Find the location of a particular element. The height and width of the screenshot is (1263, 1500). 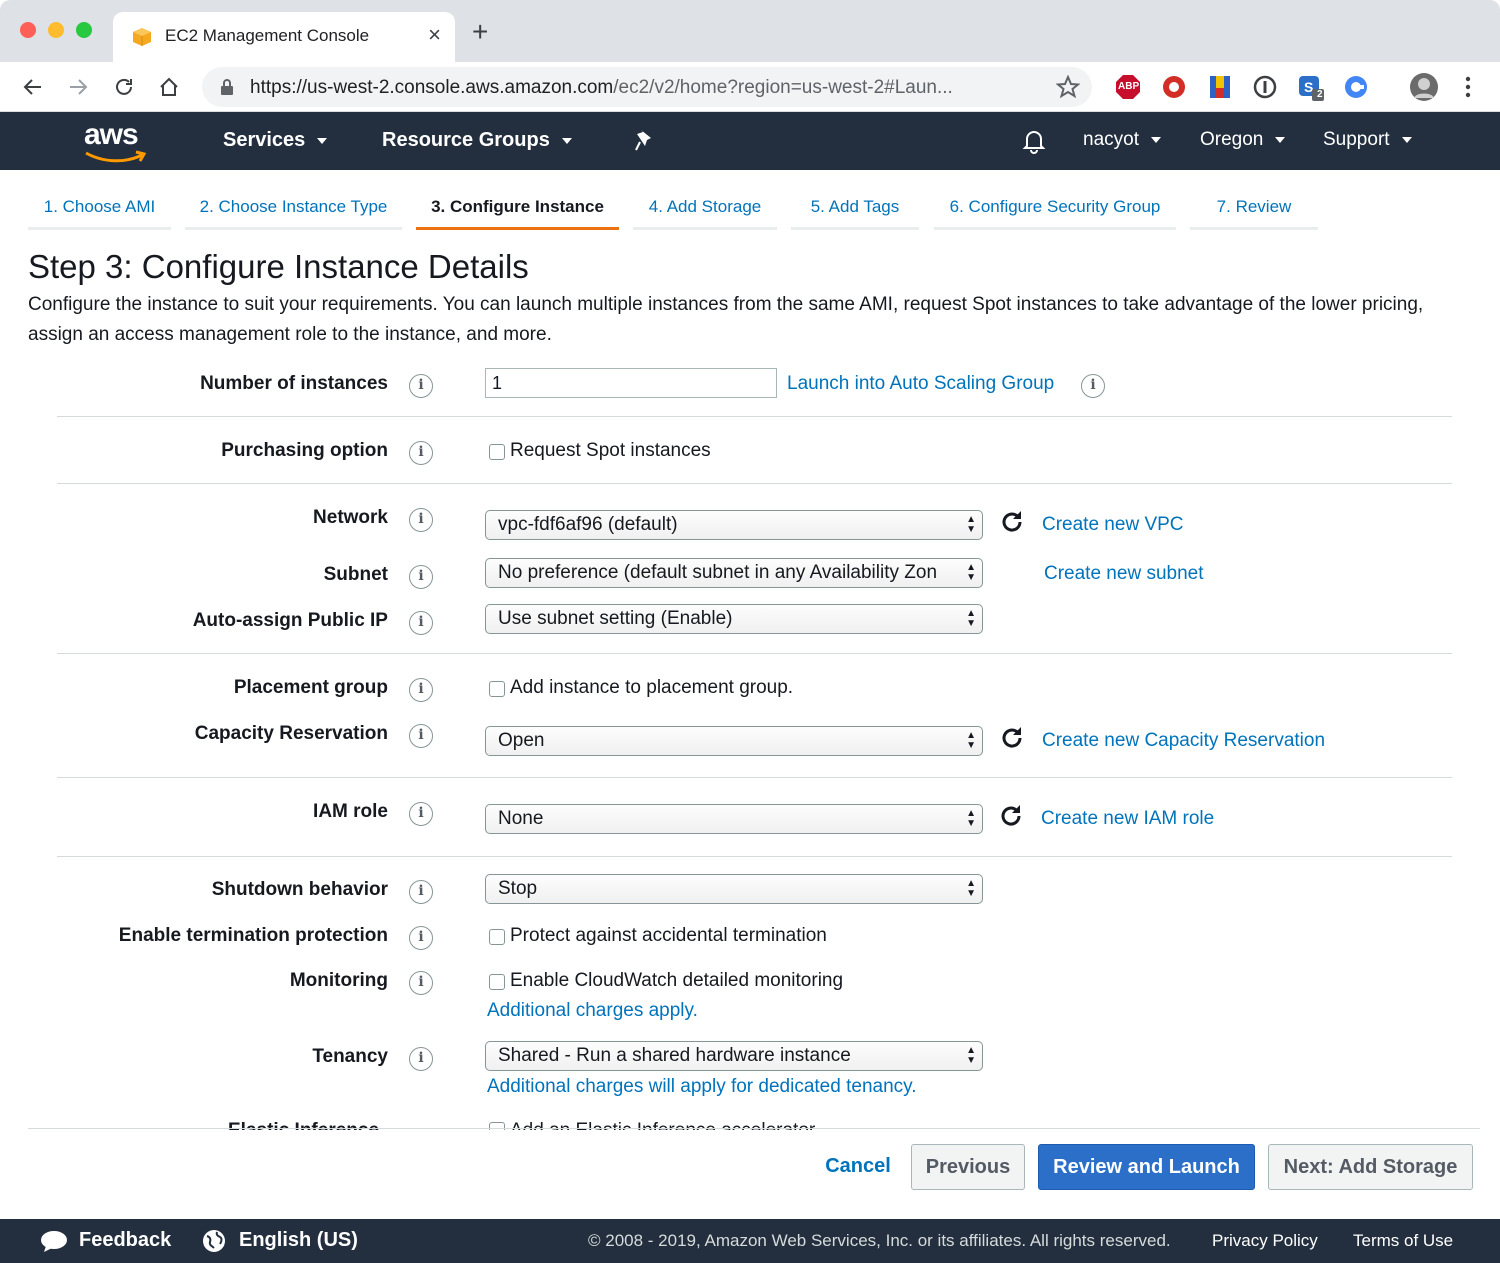

aws-logo: aws is located at coordinates (115, 140).